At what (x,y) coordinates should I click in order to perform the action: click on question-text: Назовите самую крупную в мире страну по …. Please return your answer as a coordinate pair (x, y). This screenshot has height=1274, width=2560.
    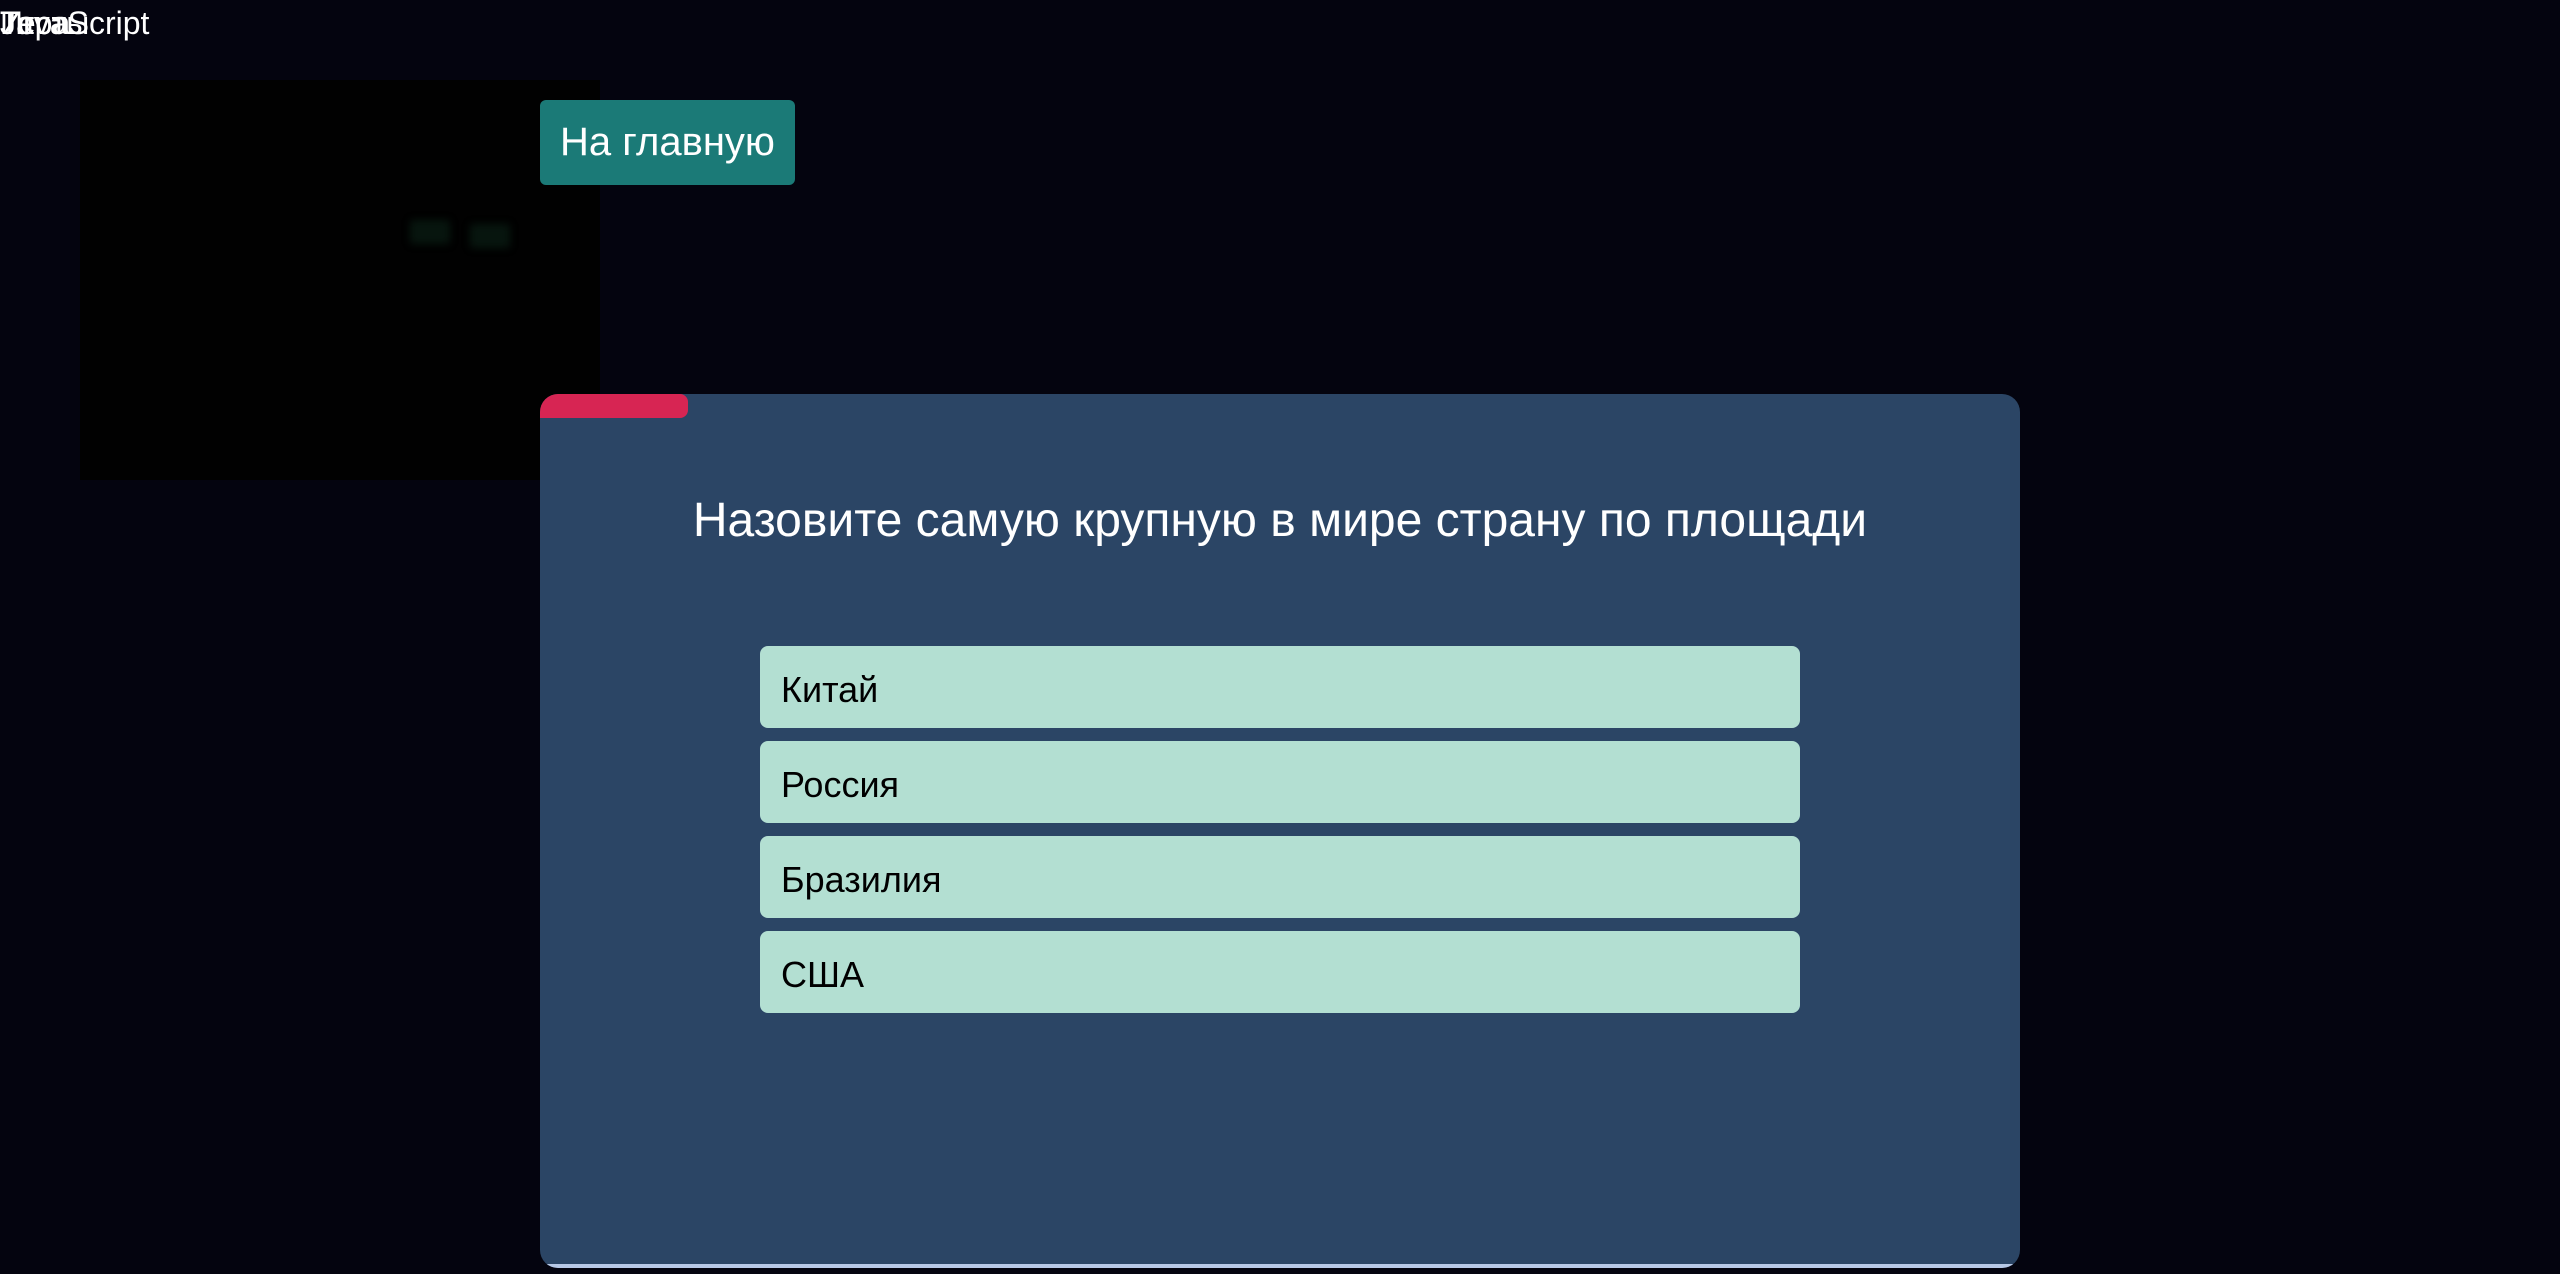
    Looking at the image, I should click on (1280, 520).